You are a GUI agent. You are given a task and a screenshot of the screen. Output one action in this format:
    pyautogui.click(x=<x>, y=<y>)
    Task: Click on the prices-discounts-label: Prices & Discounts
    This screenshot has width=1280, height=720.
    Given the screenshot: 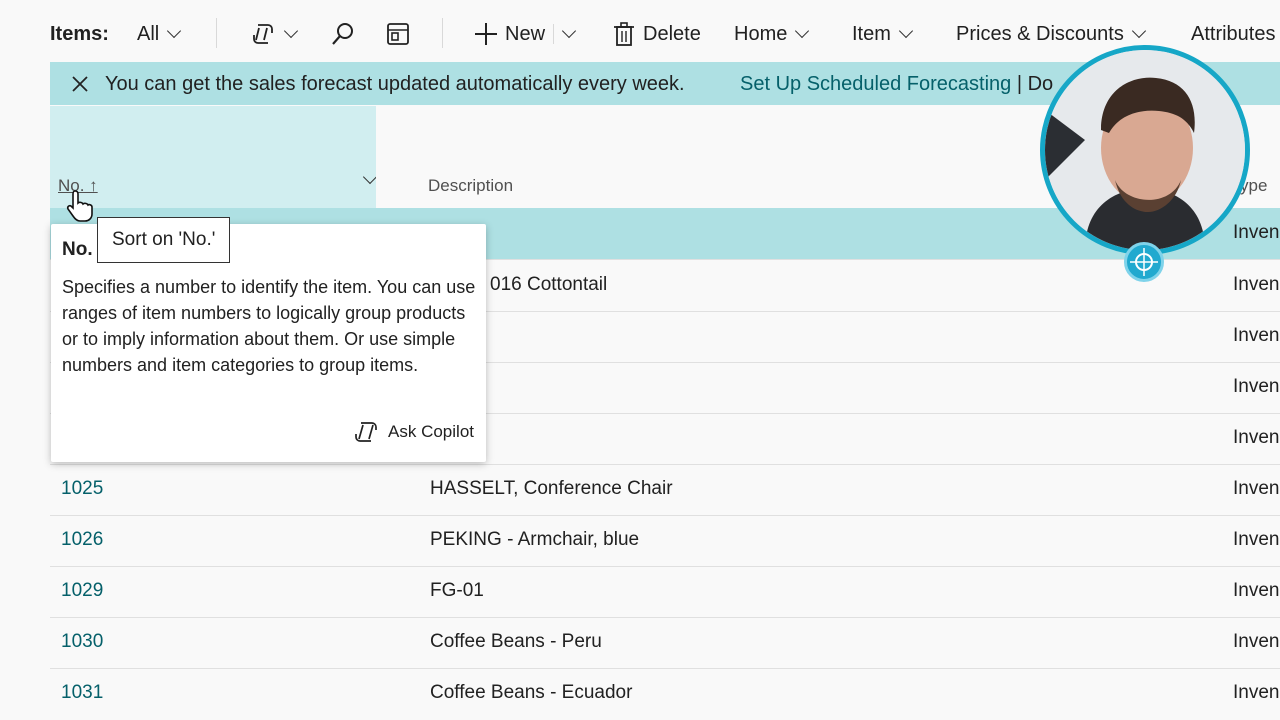 What is the action you would take?
    pyautogui.click(x=1040, y=33)
    